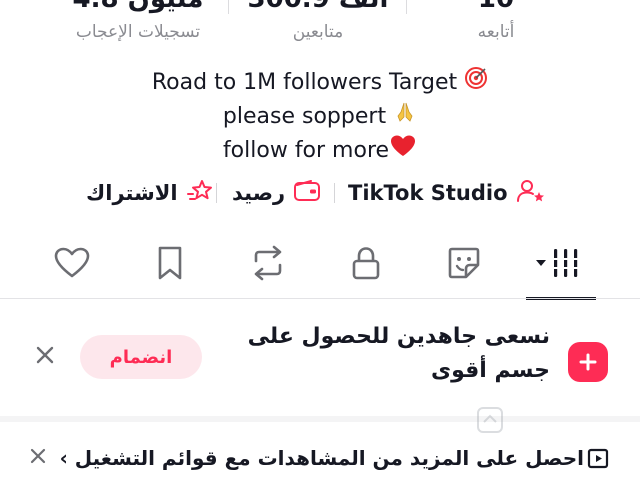 The width and height of the screenshot is (640, 480). What do you see at coordinates (588, 362) in the screenshot?
I see `add-calendar-icon` at bounding box center [588, 362].